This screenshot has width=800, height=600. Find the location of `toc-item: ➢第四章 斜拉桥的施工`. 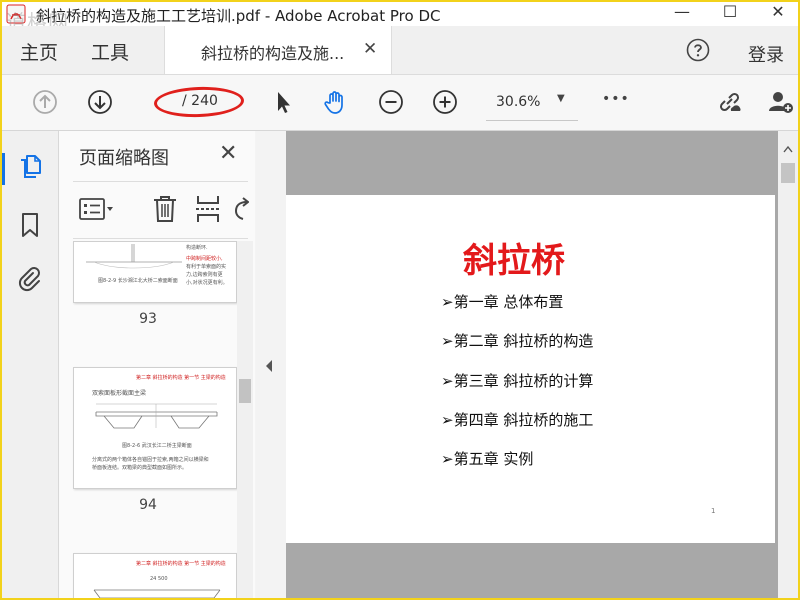

toc-item: ➢第四章 斜拉桥的施工 is located at coordinates (517, 420).